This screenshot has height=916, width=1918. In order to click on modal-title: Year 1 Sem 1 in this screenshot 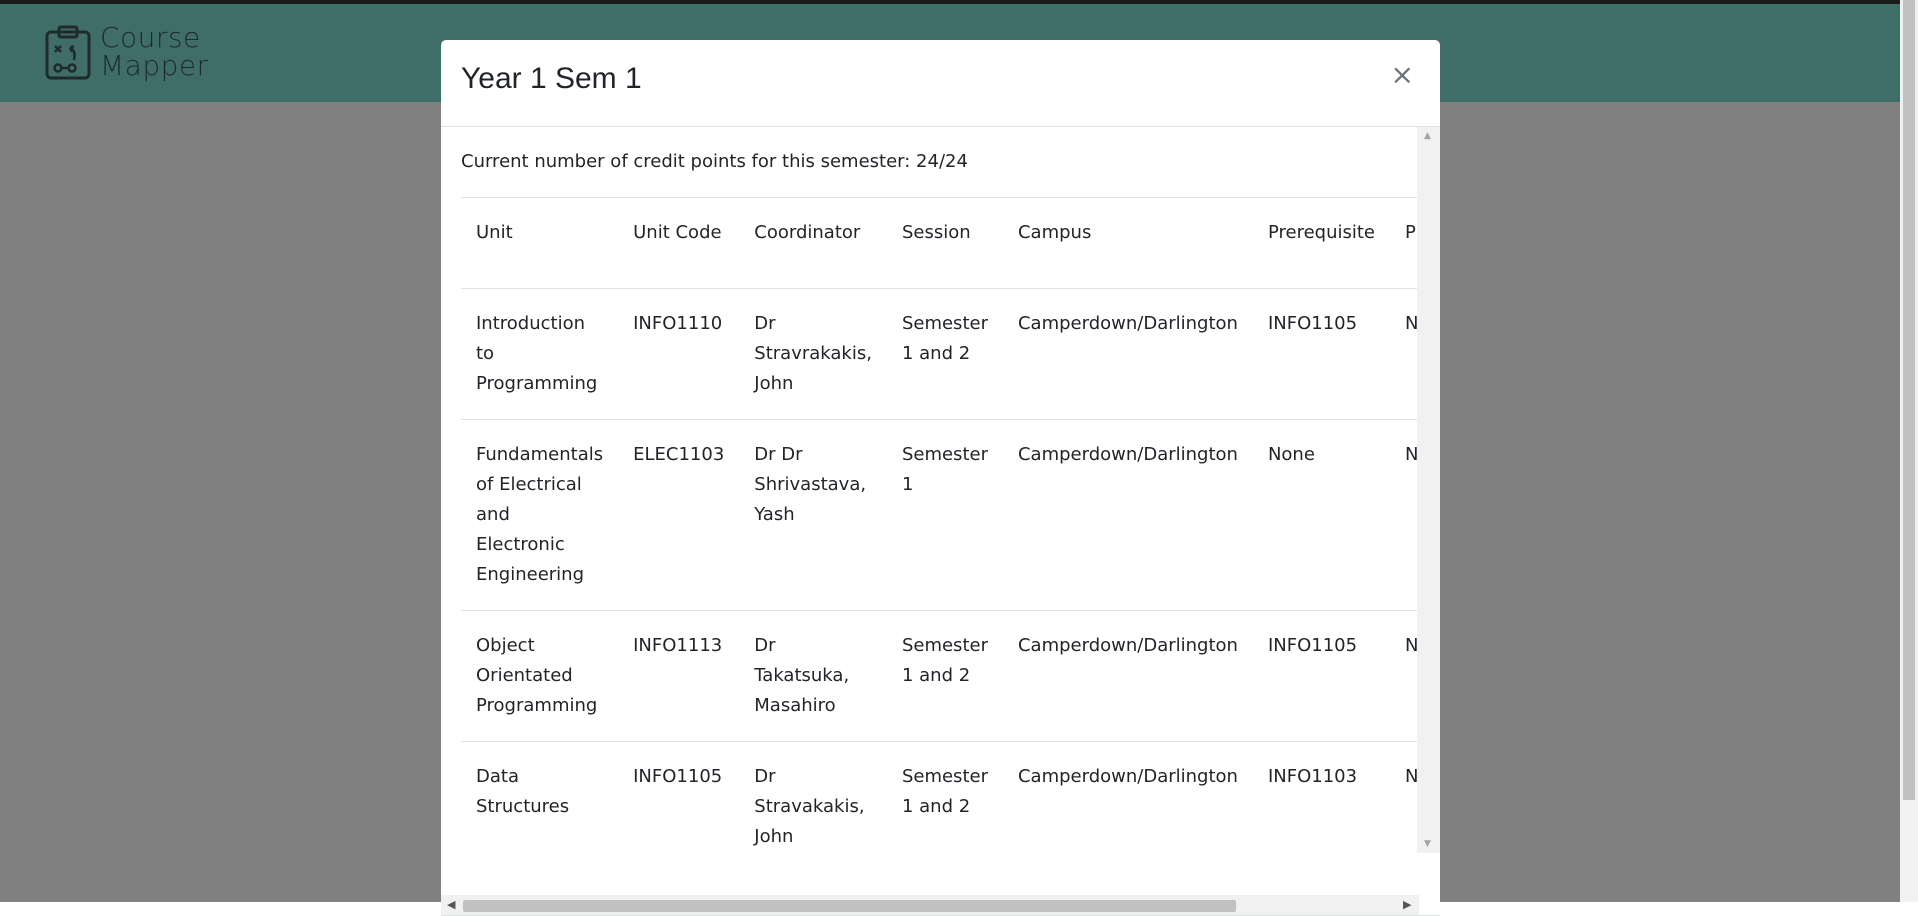, I will do `click(551, 78)`.